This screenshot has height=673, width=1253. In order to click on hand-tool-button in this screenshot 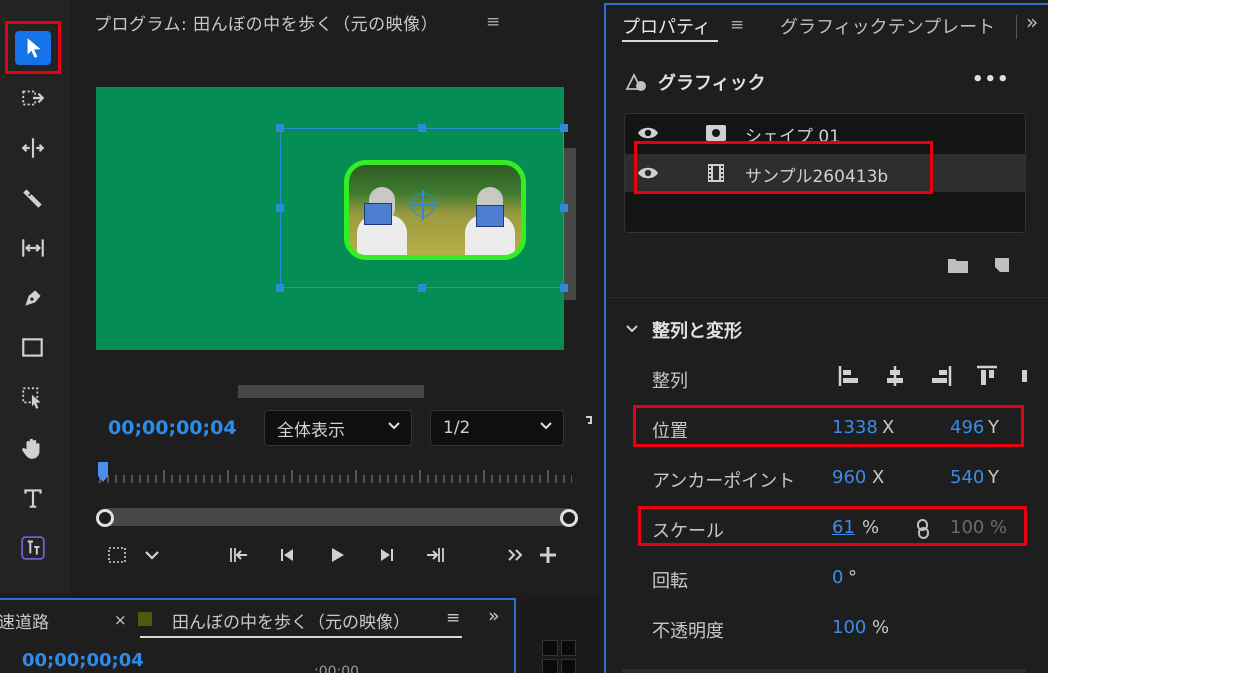, I will do `click(33, 448)`.